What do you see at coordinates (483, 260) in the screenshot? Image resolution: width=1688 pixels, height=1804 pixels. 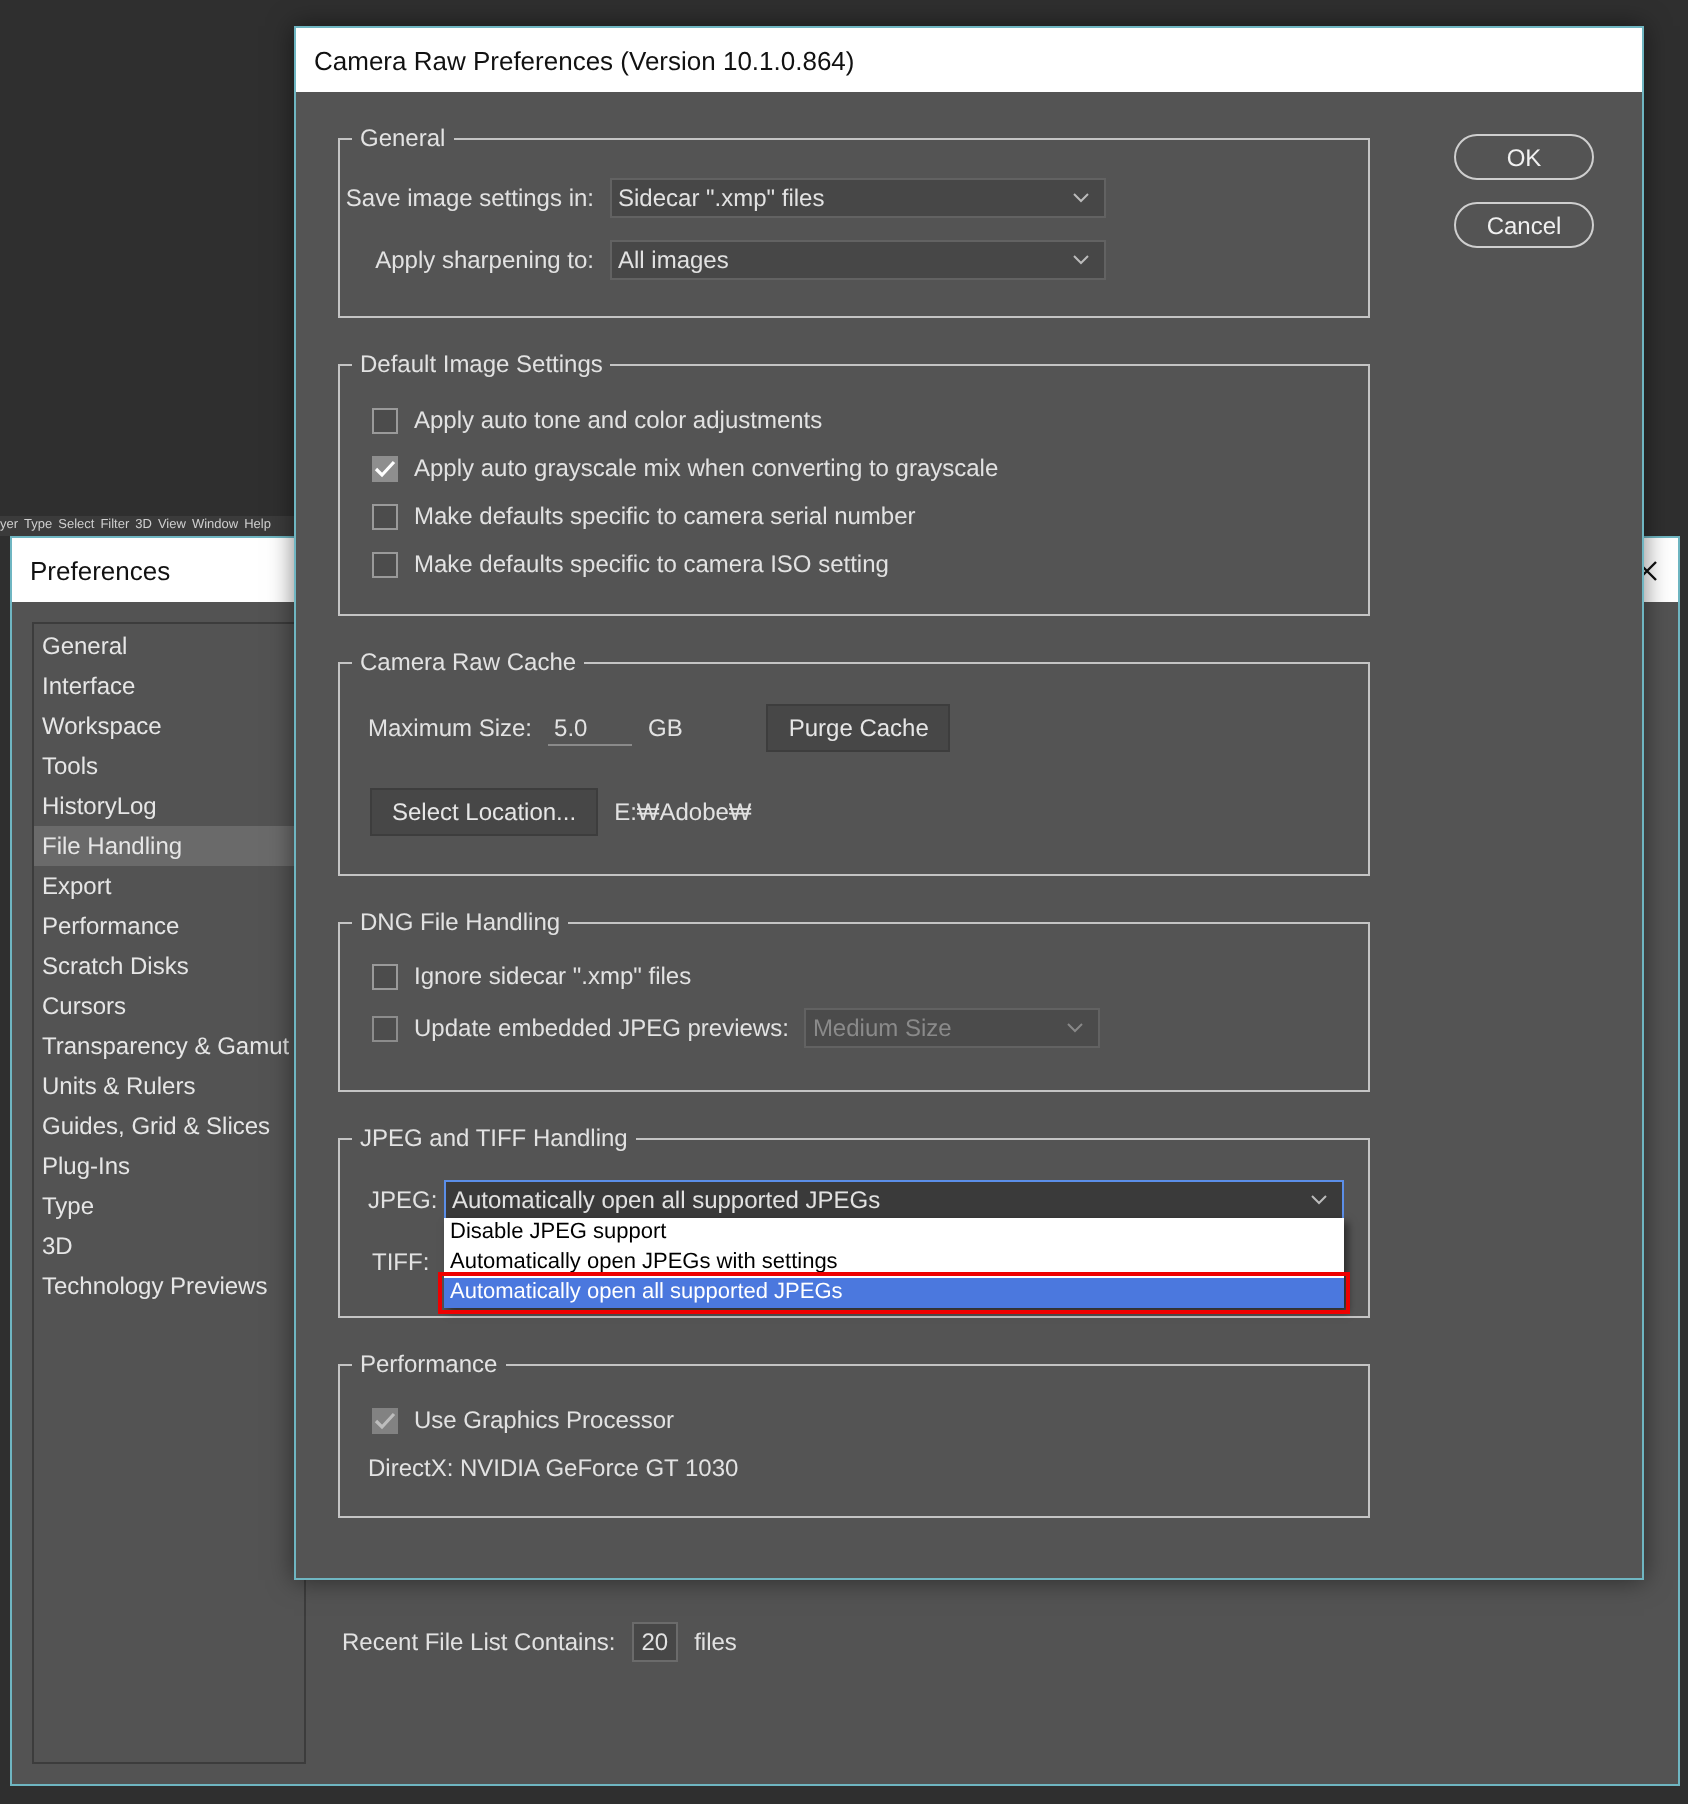 I see `field-label: Apply sharpening to:` at bounding box center [483, 260].